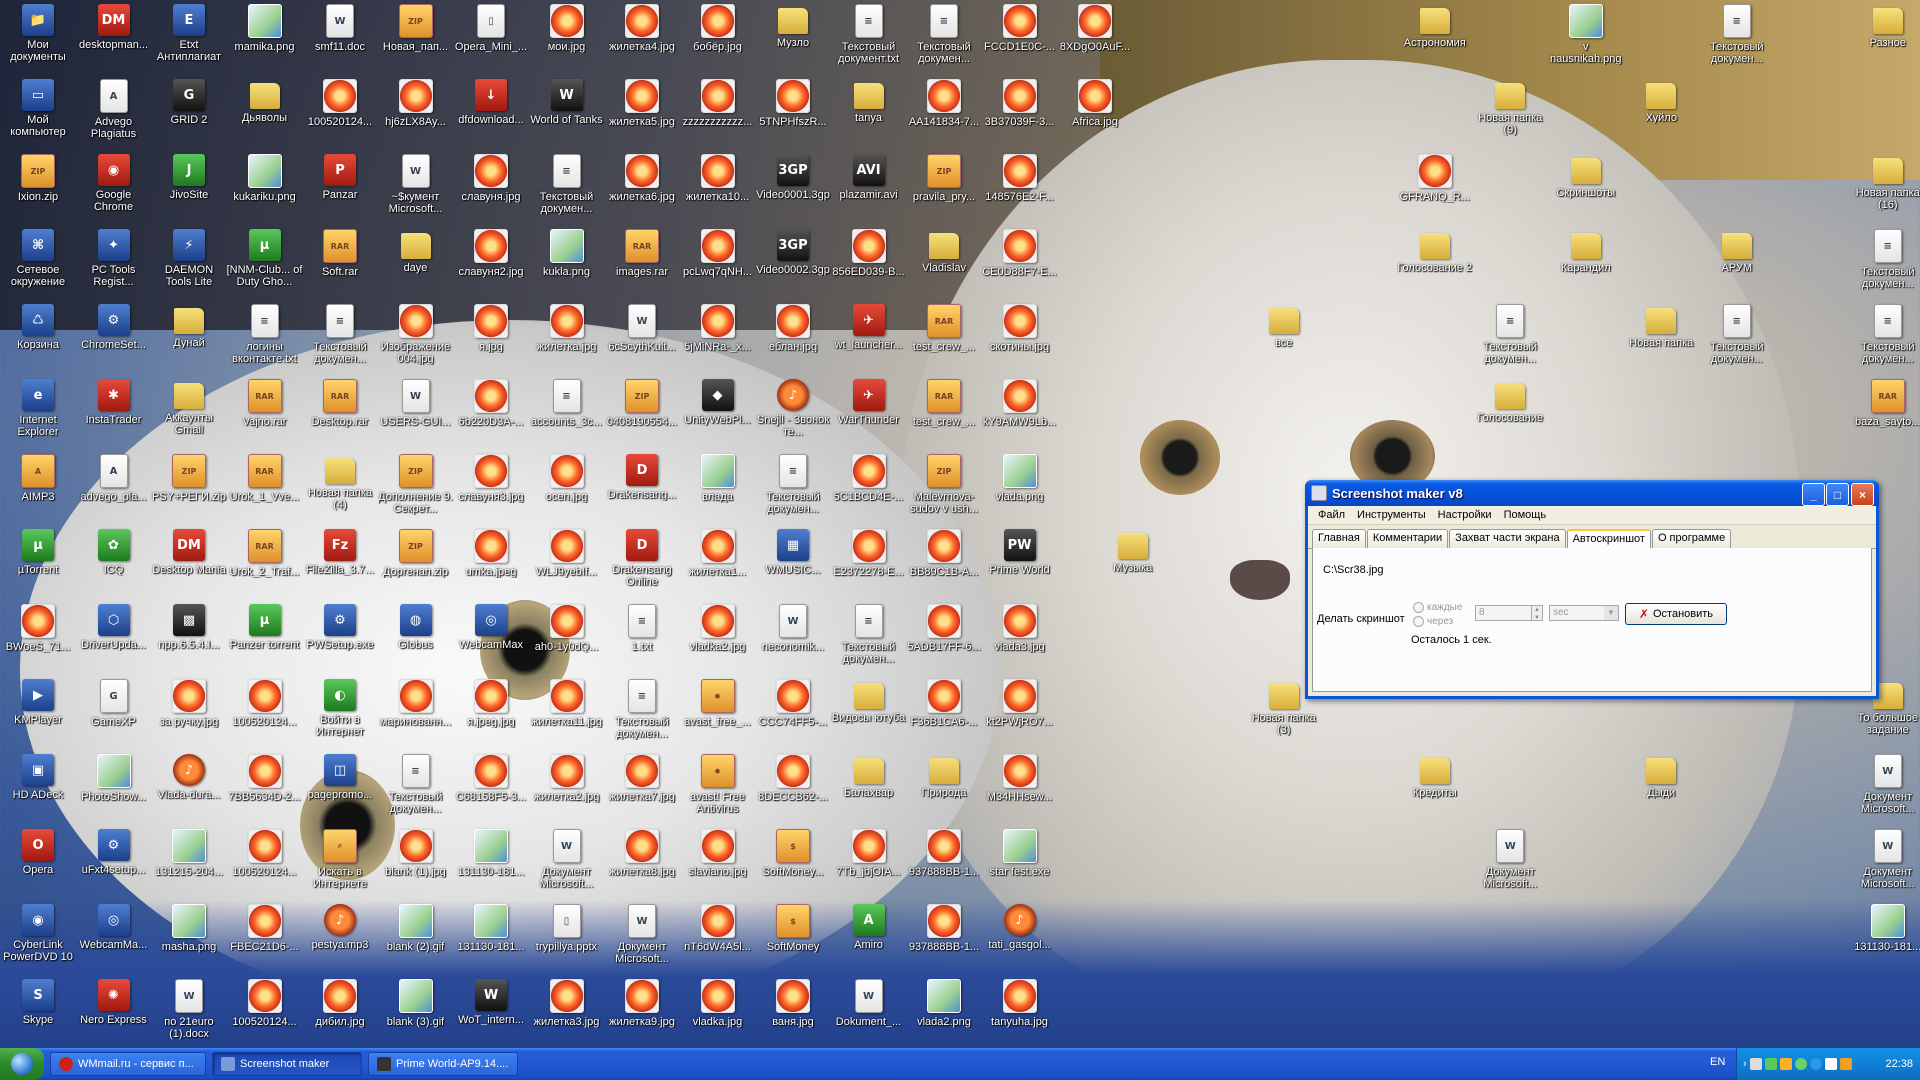 This screenshot has height=1080, width=1920. I want to click on desktop-icon: daye, so click(416, 261).